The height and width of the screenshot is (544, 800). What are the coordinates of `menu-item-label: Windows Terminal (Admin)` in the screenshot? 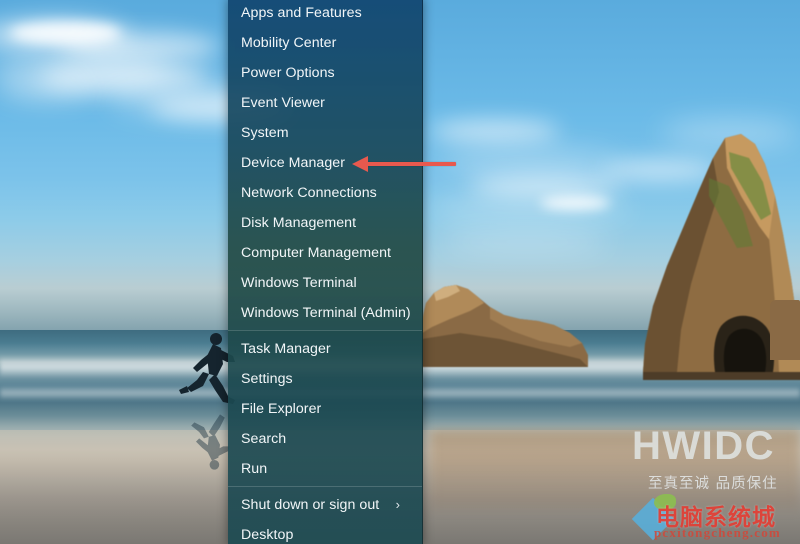 It's located at (326, 313).